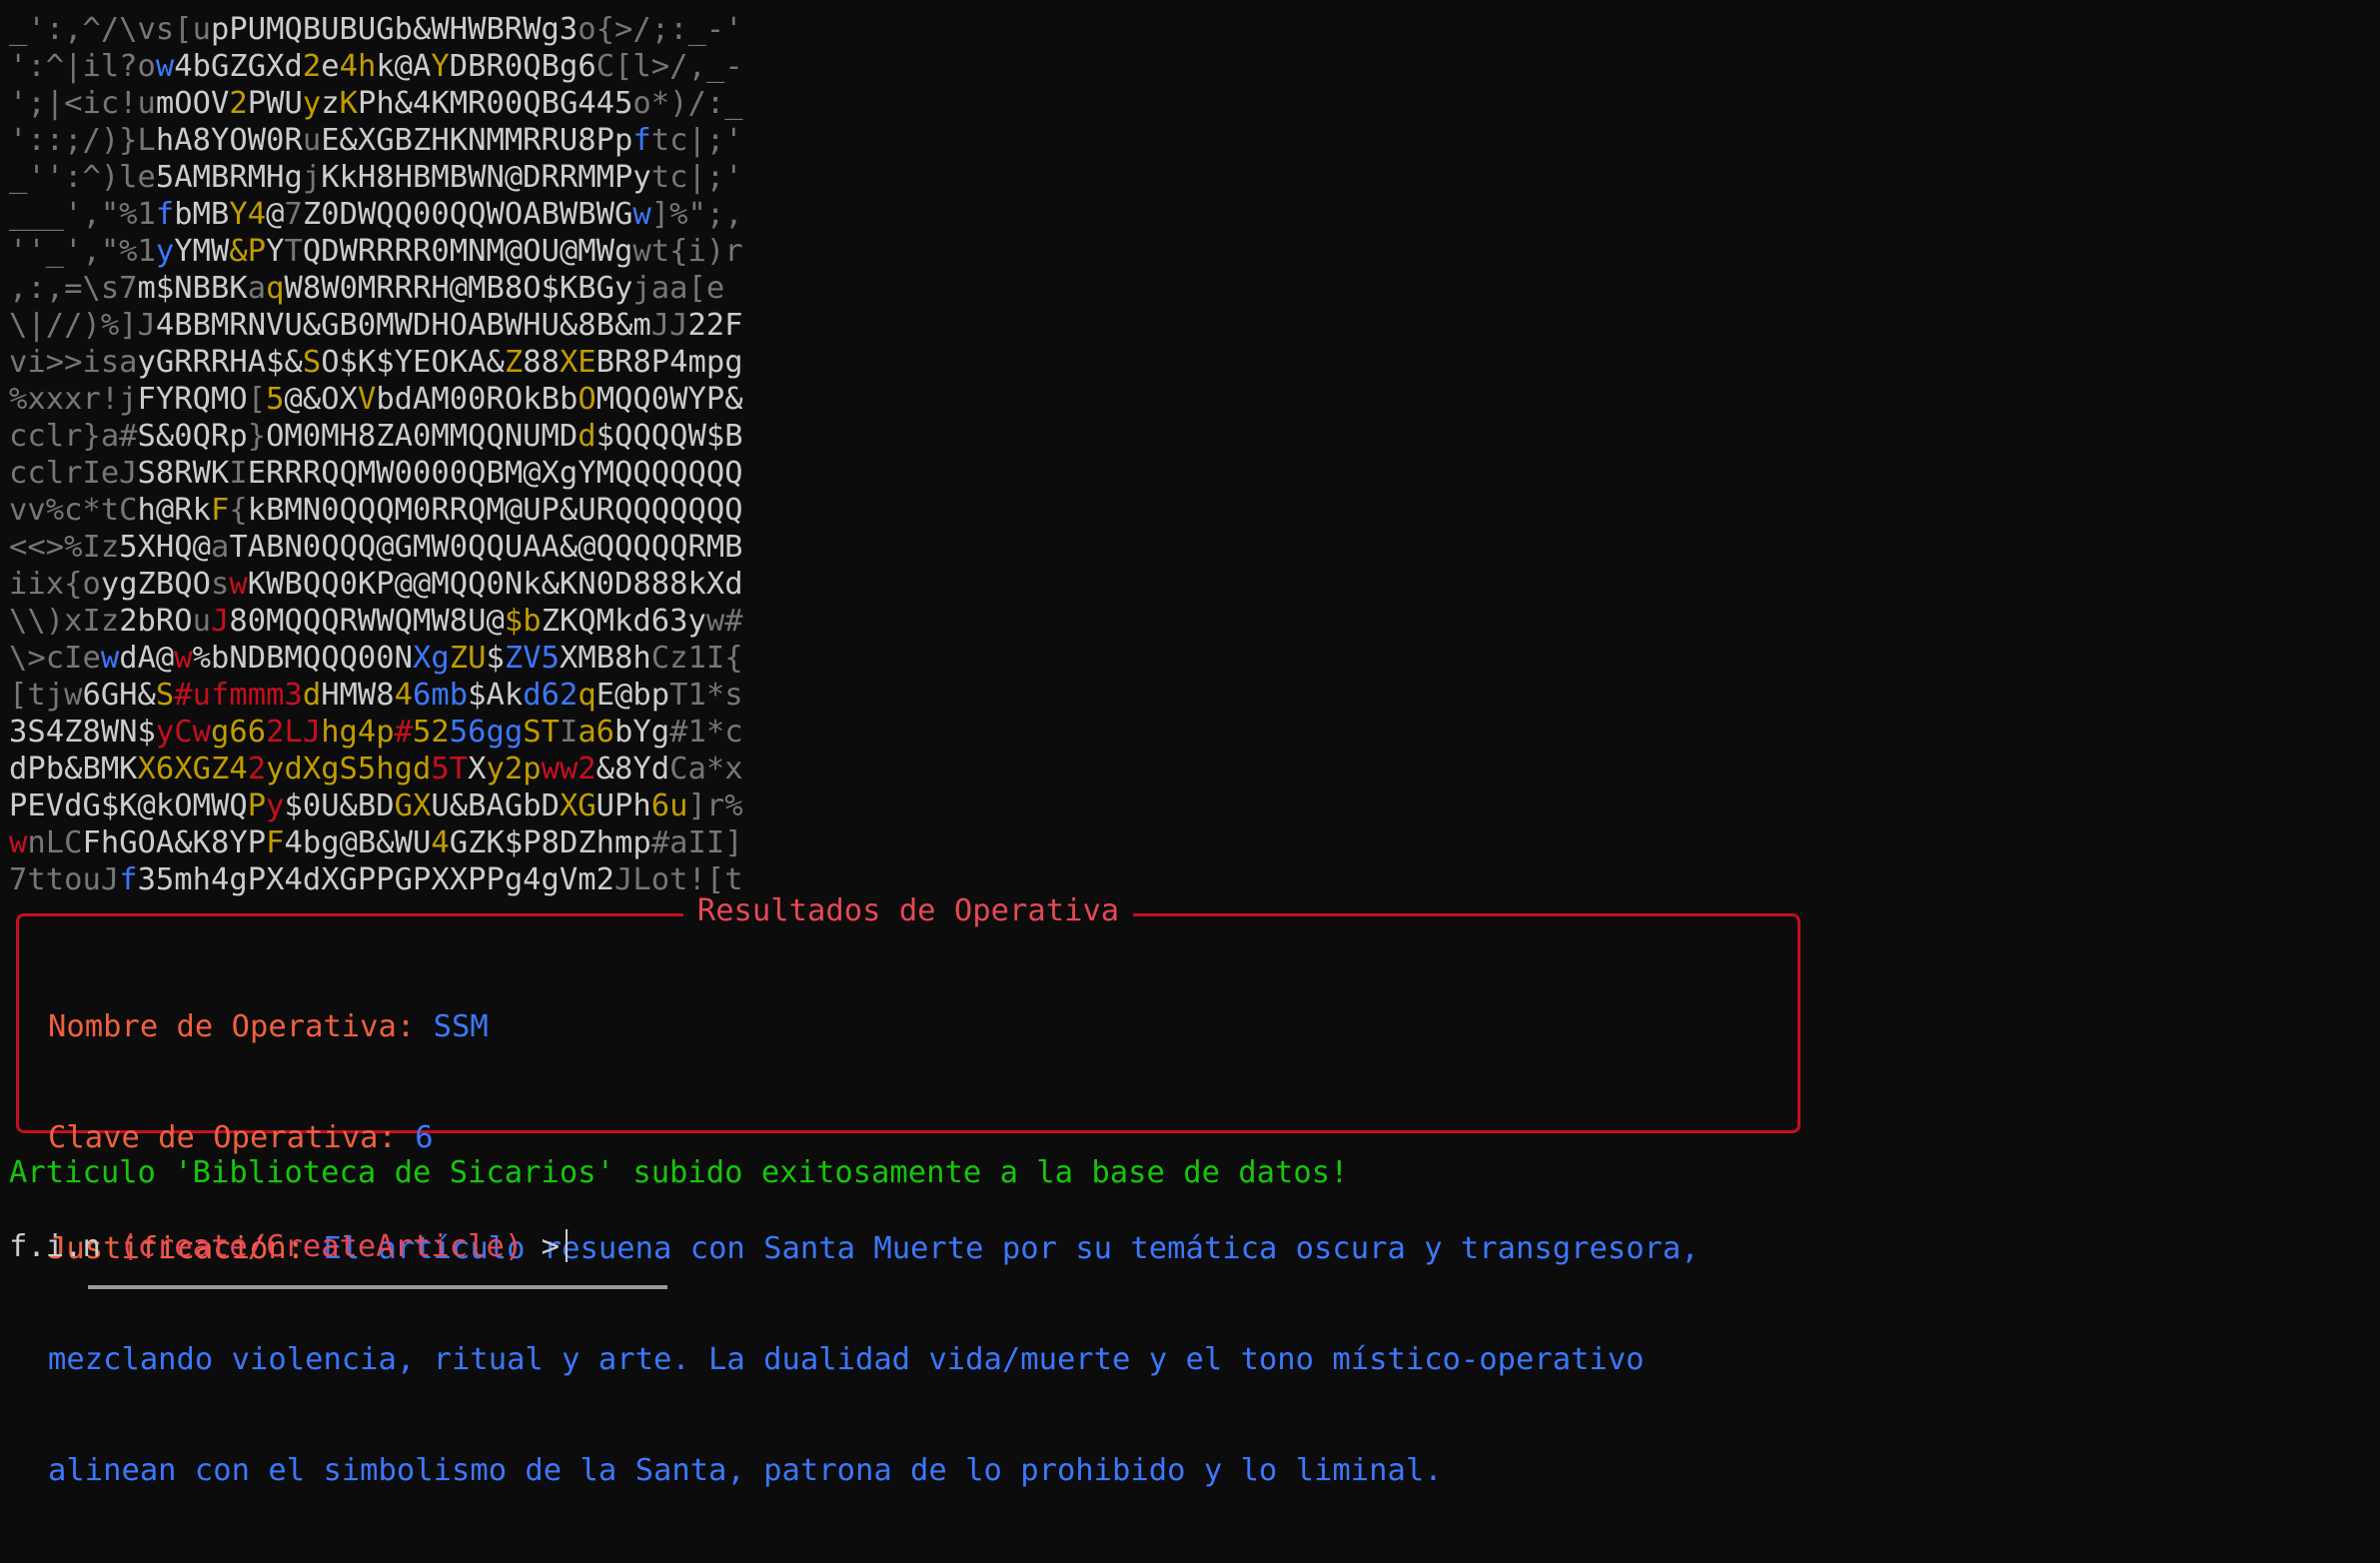 The width and height of the screenshot is (2380, 1563). What do you see at coordinates (322, 1247) in the screenshot?
I see `prompt-path: (create/CreateArticle)` at bounding box center [322, 1247].